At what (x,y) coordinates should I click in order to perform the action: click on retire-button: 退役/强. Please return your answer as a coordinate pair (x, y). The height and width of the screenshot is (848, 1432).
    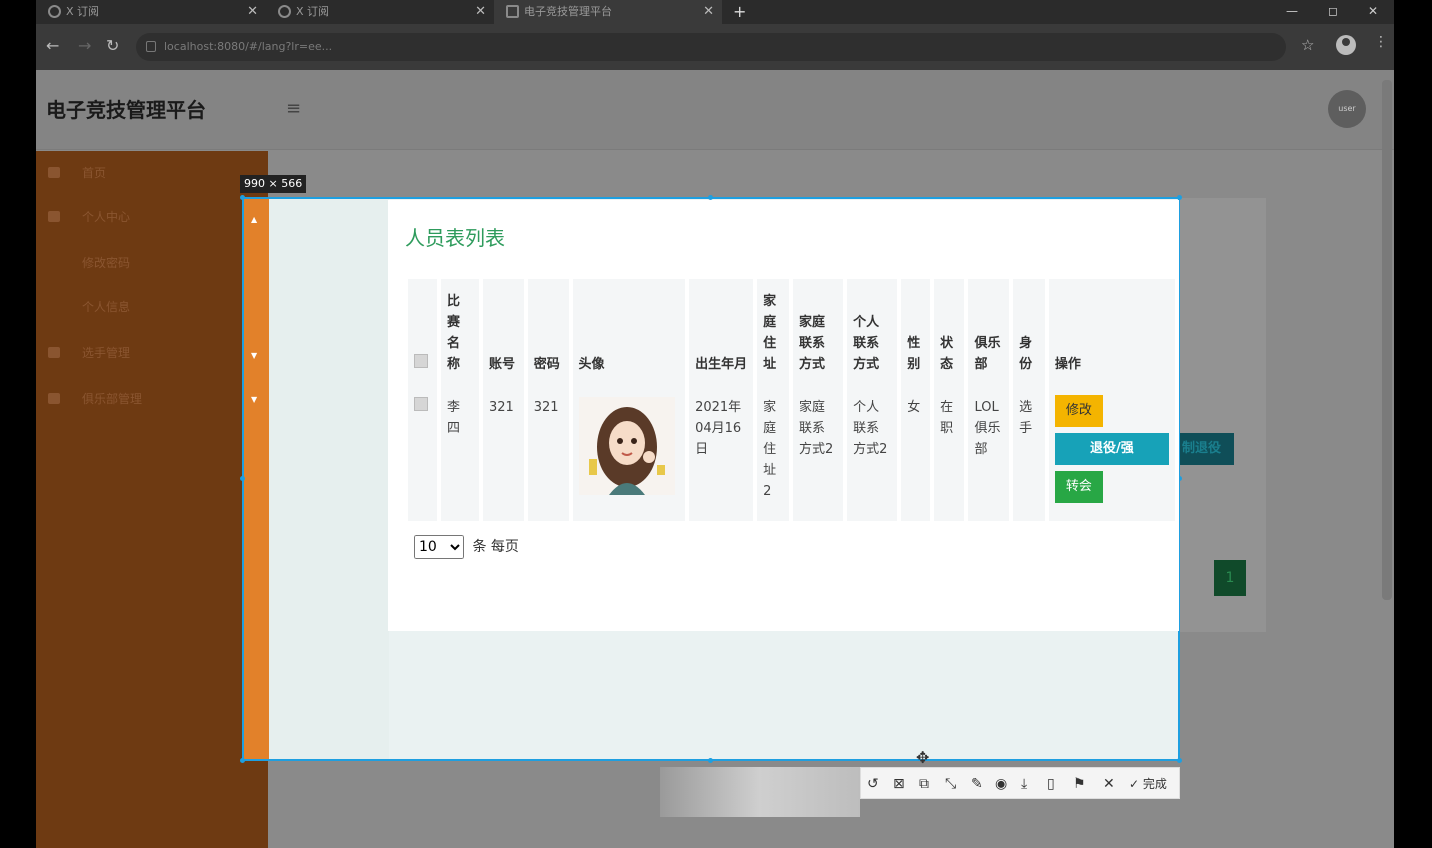
    Looking at the image, I should click on (1111, 449).